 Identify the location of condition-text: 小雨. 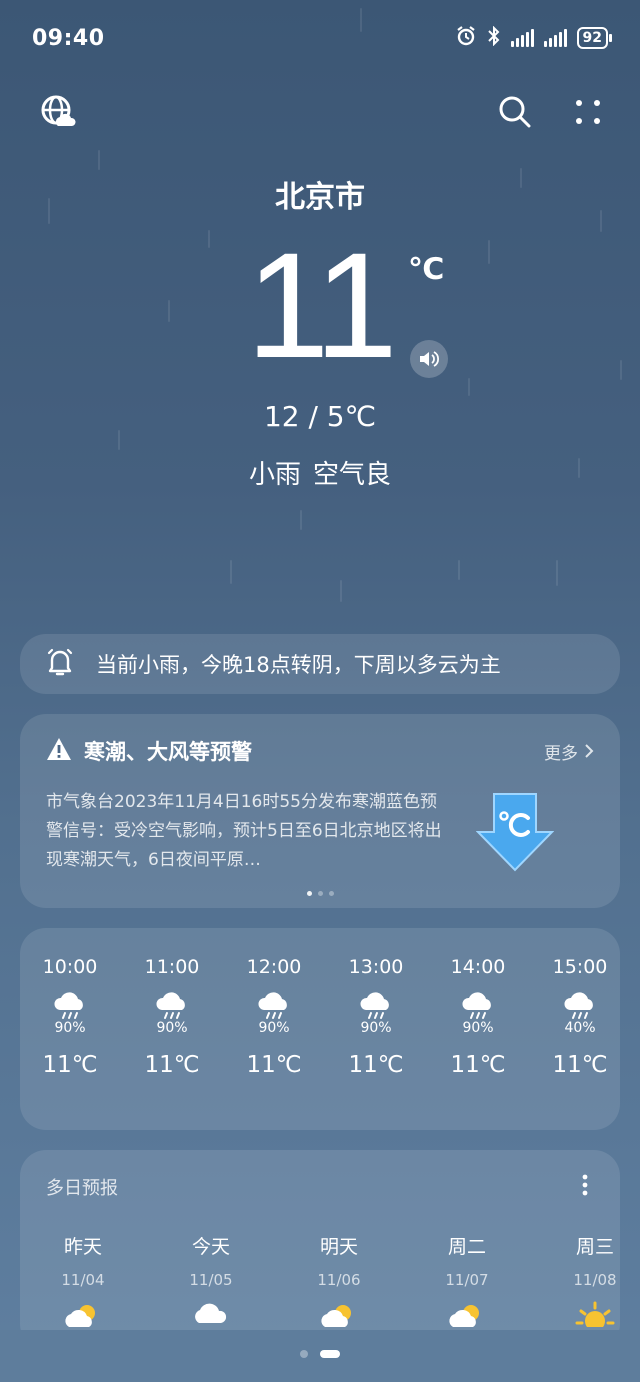
(274, 475).